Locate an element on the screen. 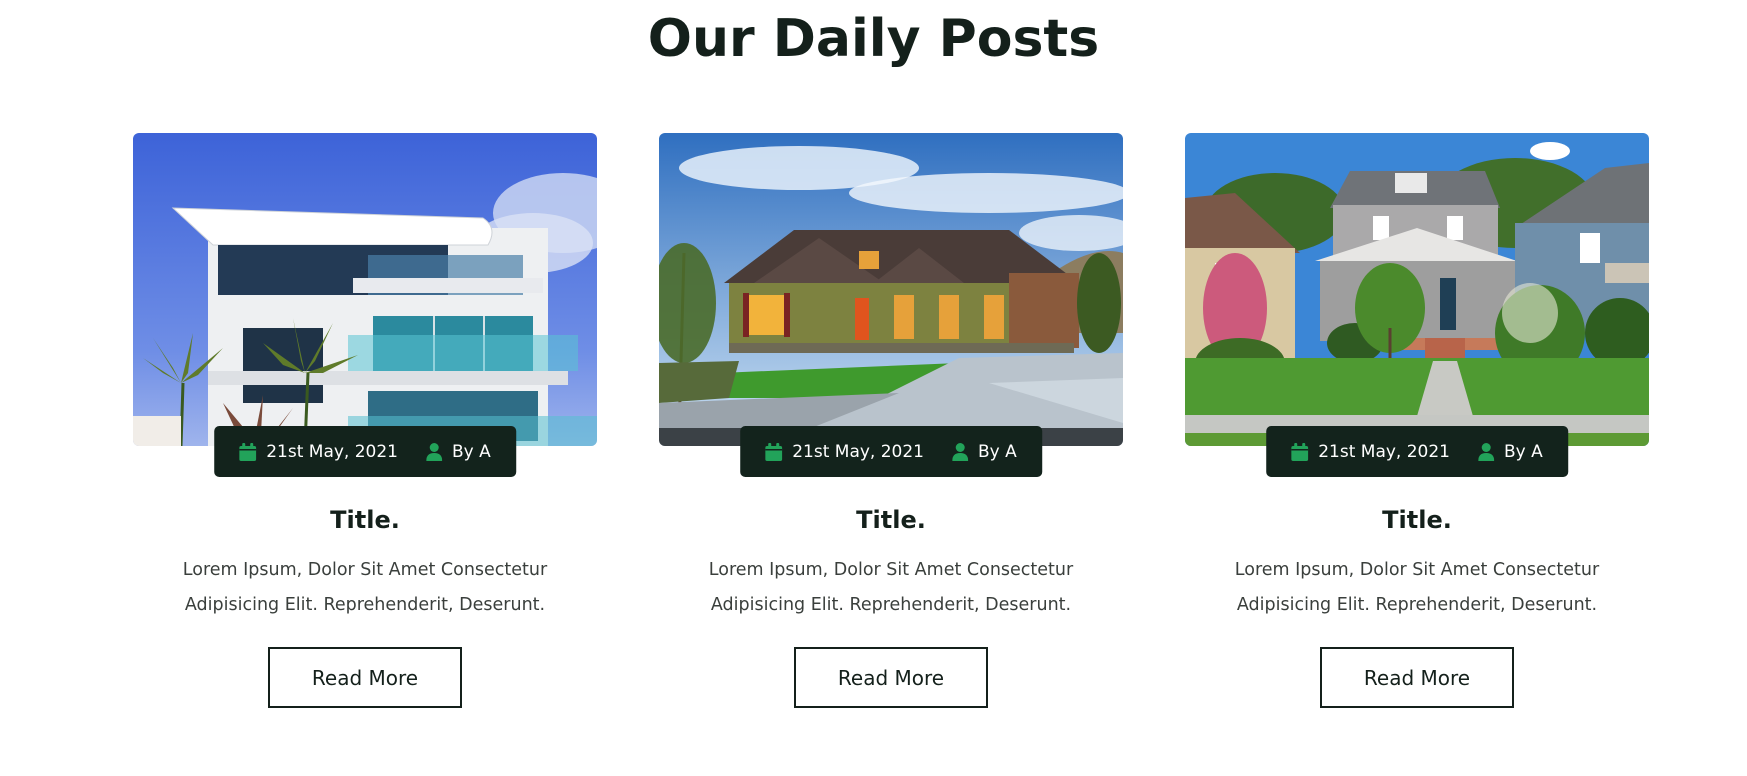 This screenshot has height=776, width=1747. section-title: Our Daily Posts is located at coordinates (873, 39).